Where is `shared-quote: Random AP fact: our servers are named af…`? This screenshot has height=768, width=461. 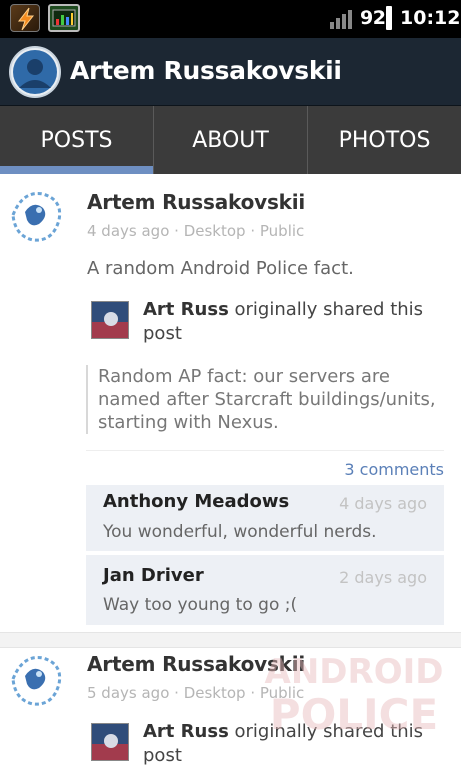
shared-quote: Random AP fact: our servers are named af… is located at coordinates (261, 399).